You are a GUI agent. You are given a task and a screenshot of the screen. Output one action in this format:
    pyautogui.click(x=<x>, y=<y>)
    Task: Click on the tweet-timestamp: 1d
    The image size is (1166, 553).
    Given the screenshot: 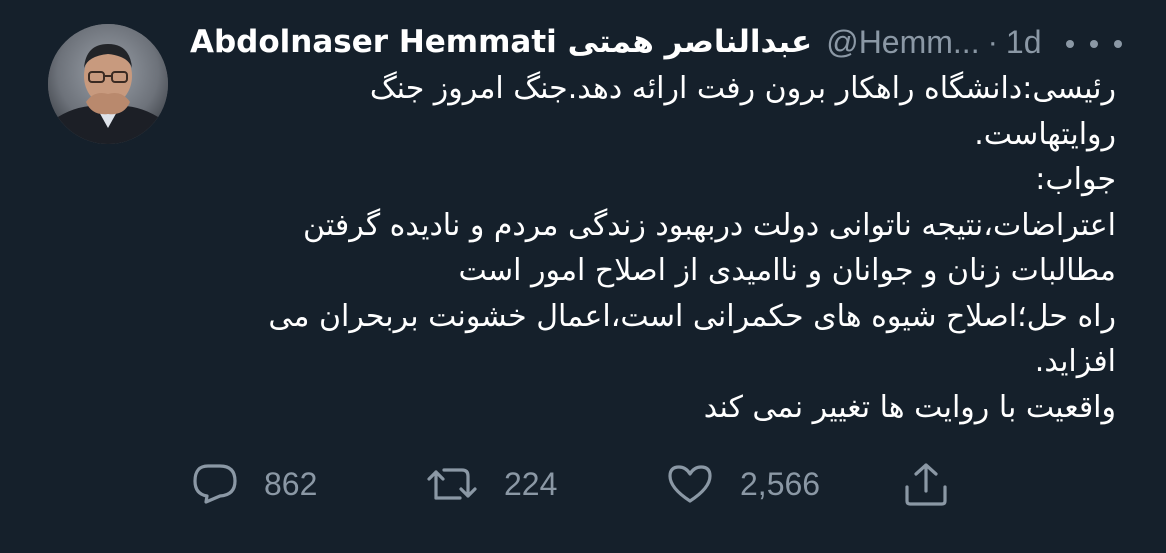 What is the action you would take?
    pyautogui.click(x=1024, y=42)
    